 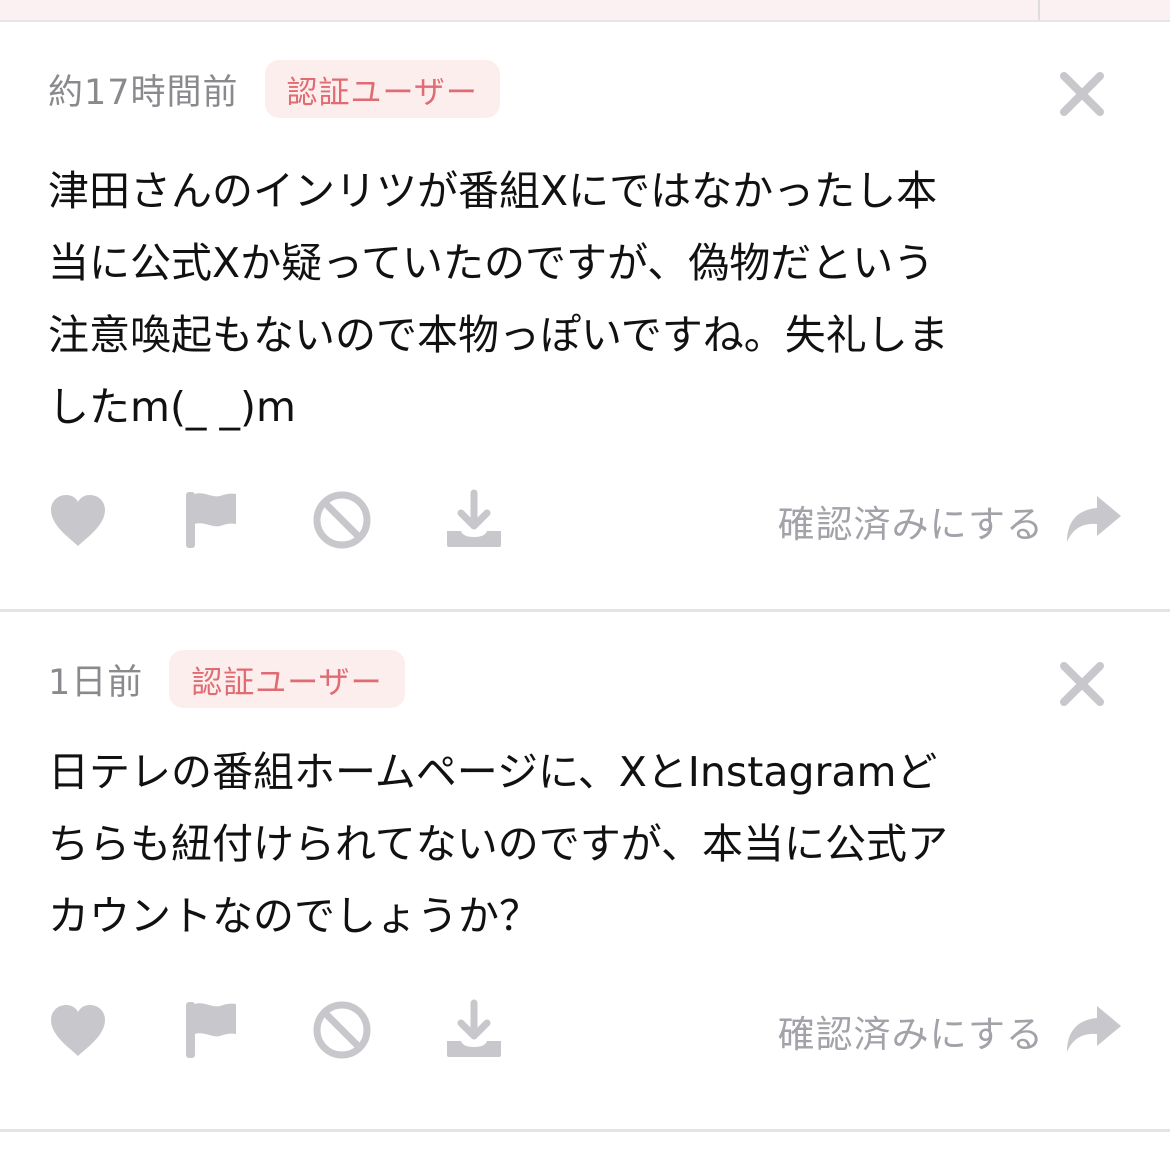 What do you see at coordinates (585, 11) in the screenshot?
I see `previous-card-bottom` at bounding box center [585, 11].